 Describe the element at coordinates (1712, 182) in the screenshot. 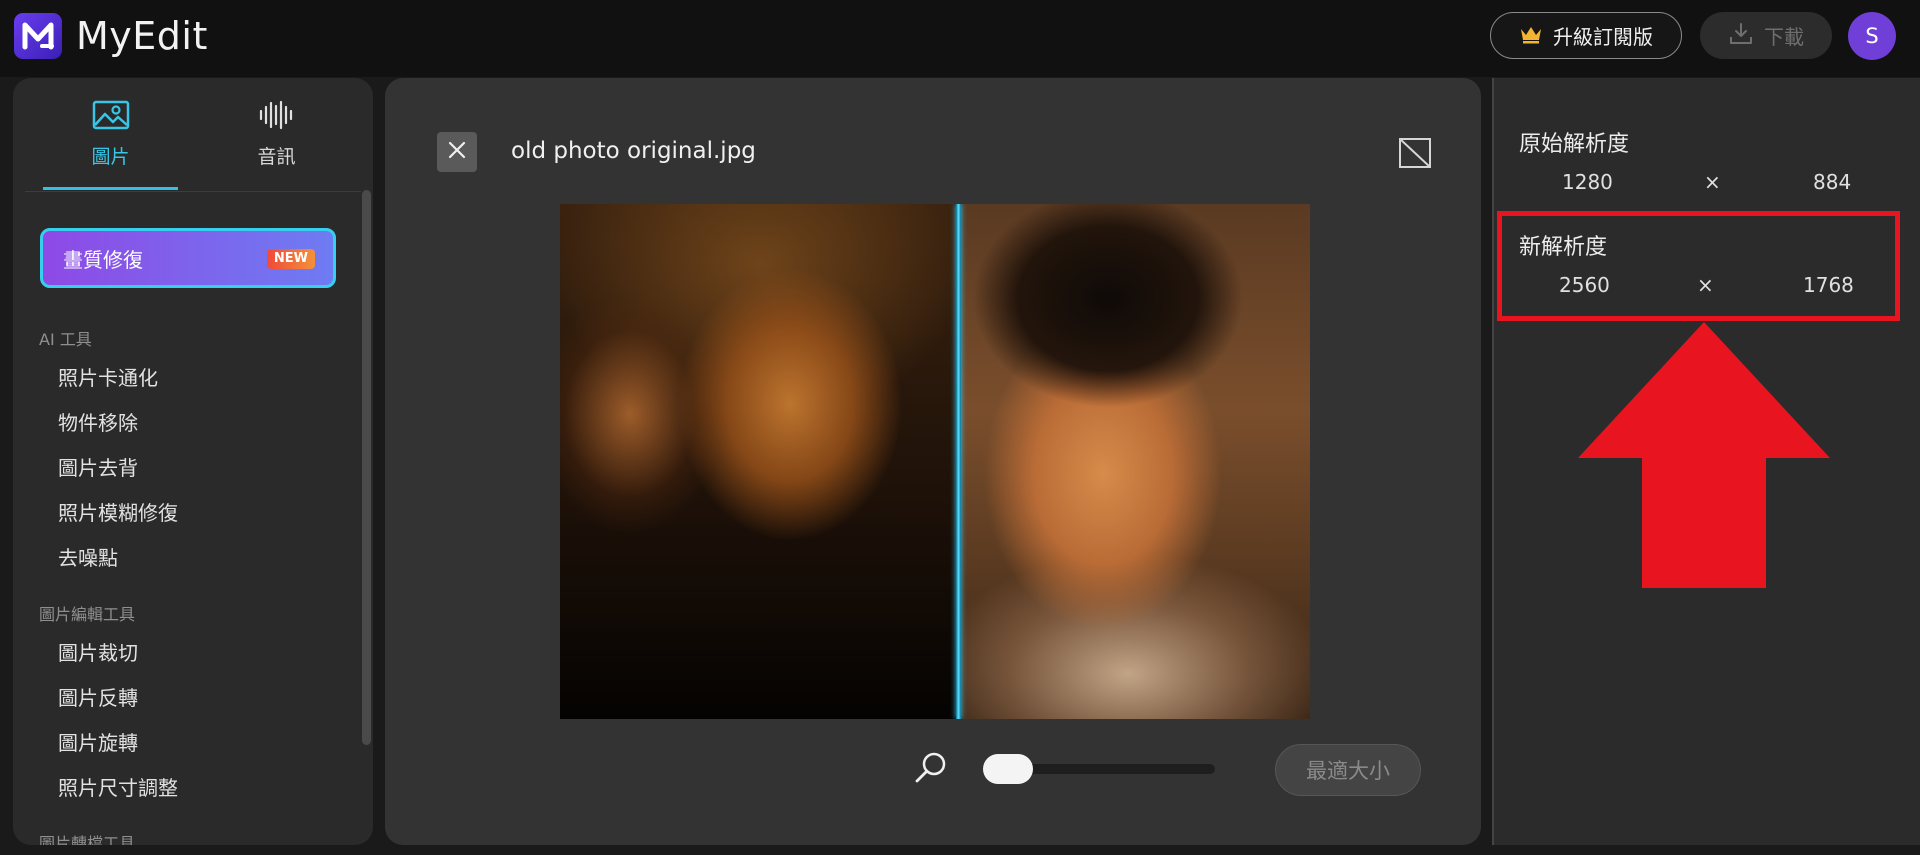

I see `original-times-sign: ×` at that location.